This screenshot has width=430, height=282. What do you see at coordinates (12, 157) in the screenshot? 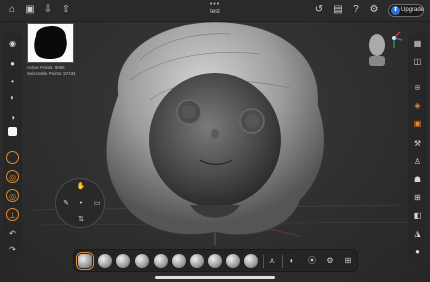
I see `stroke-mode-icon` at bounding box center [12, 157].